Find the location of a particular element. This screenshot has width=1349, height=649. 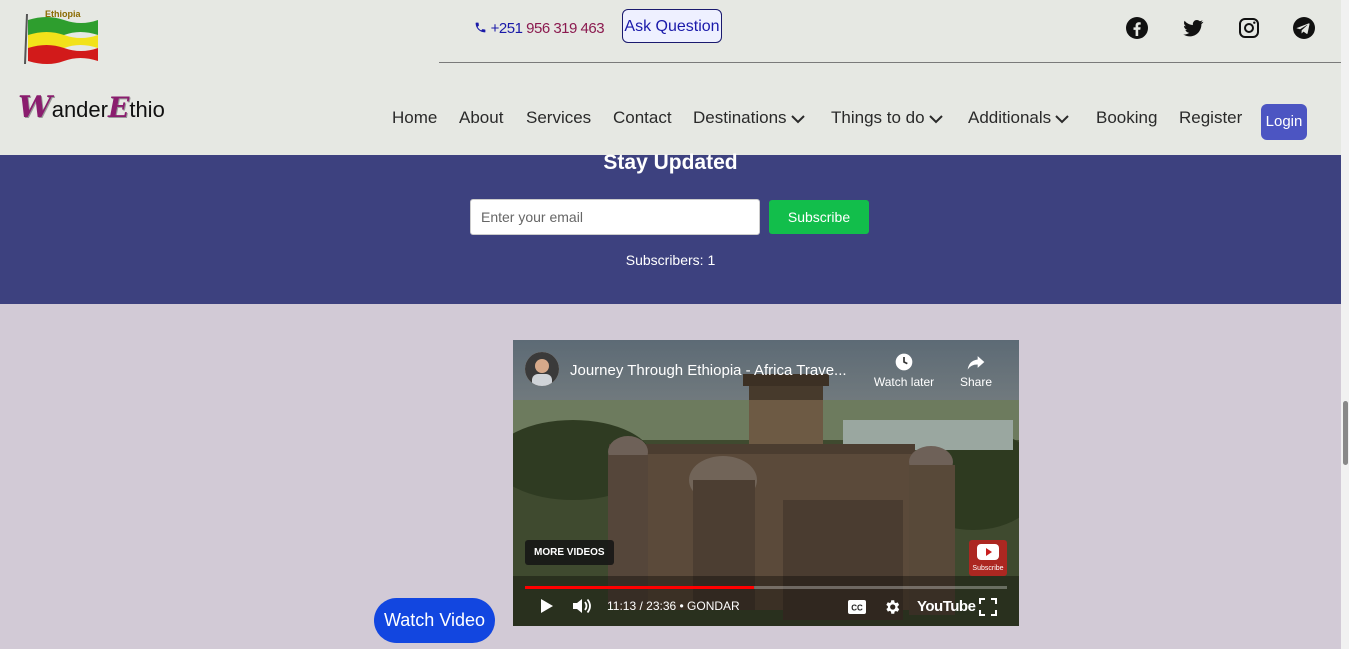

share-label: Share is located at coordinates (976, 382).